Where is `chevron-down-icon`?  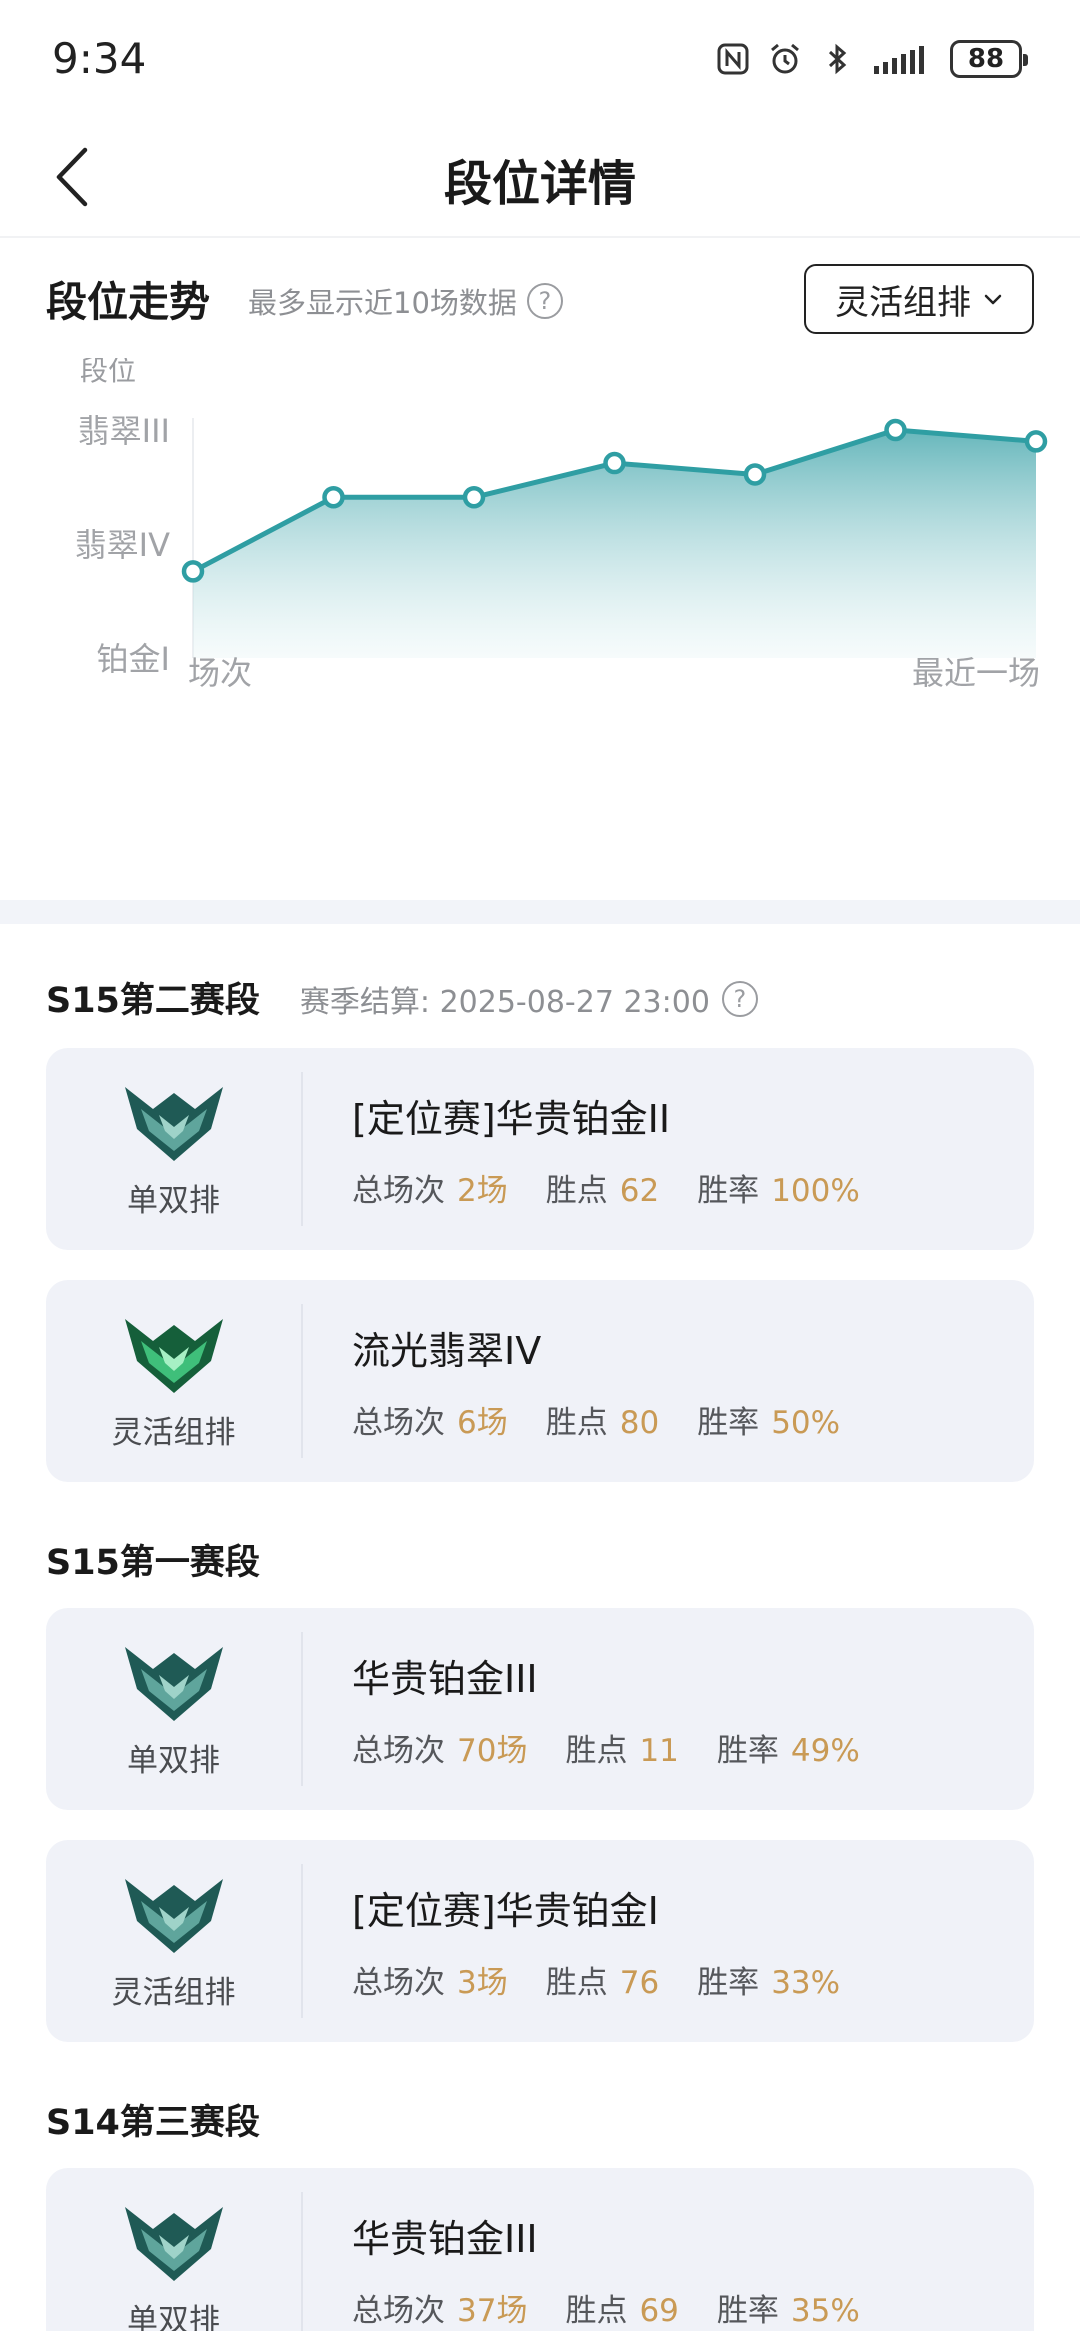
chevron-down-icon is located at coordinates (993, 299).